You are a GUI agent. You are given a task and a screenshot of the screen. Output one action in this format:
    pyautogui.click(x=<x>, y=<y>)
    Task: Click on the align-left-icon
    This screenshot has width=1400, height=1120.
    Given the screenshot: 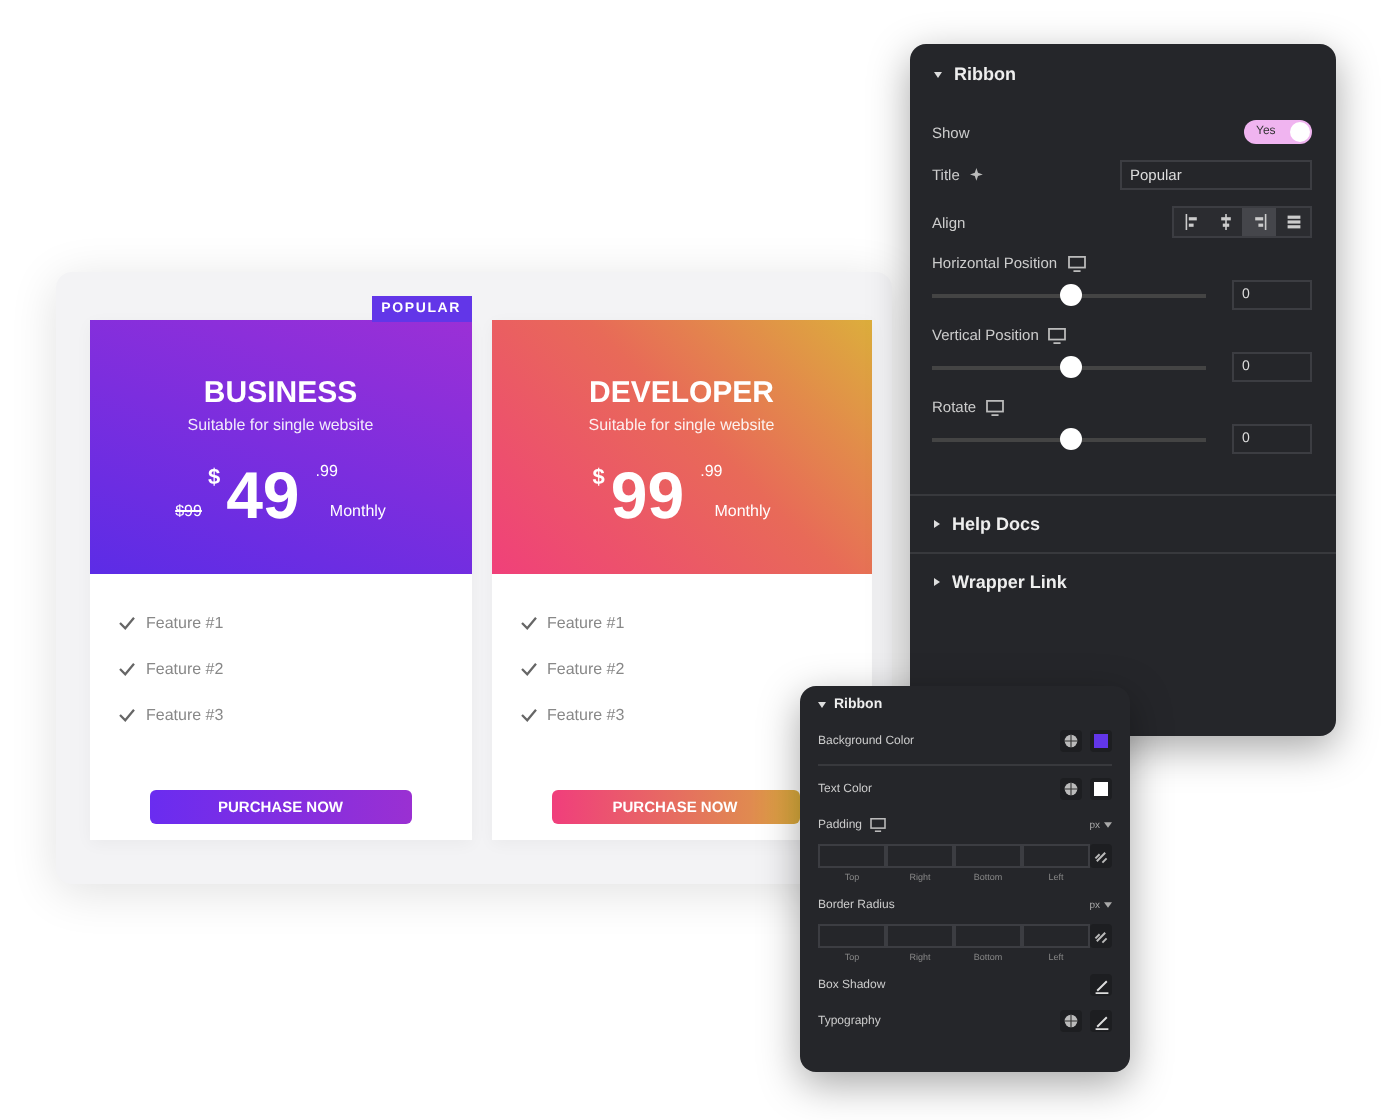 What is the action you would take?
    pyautogui.click(x=1191, y=222)
    